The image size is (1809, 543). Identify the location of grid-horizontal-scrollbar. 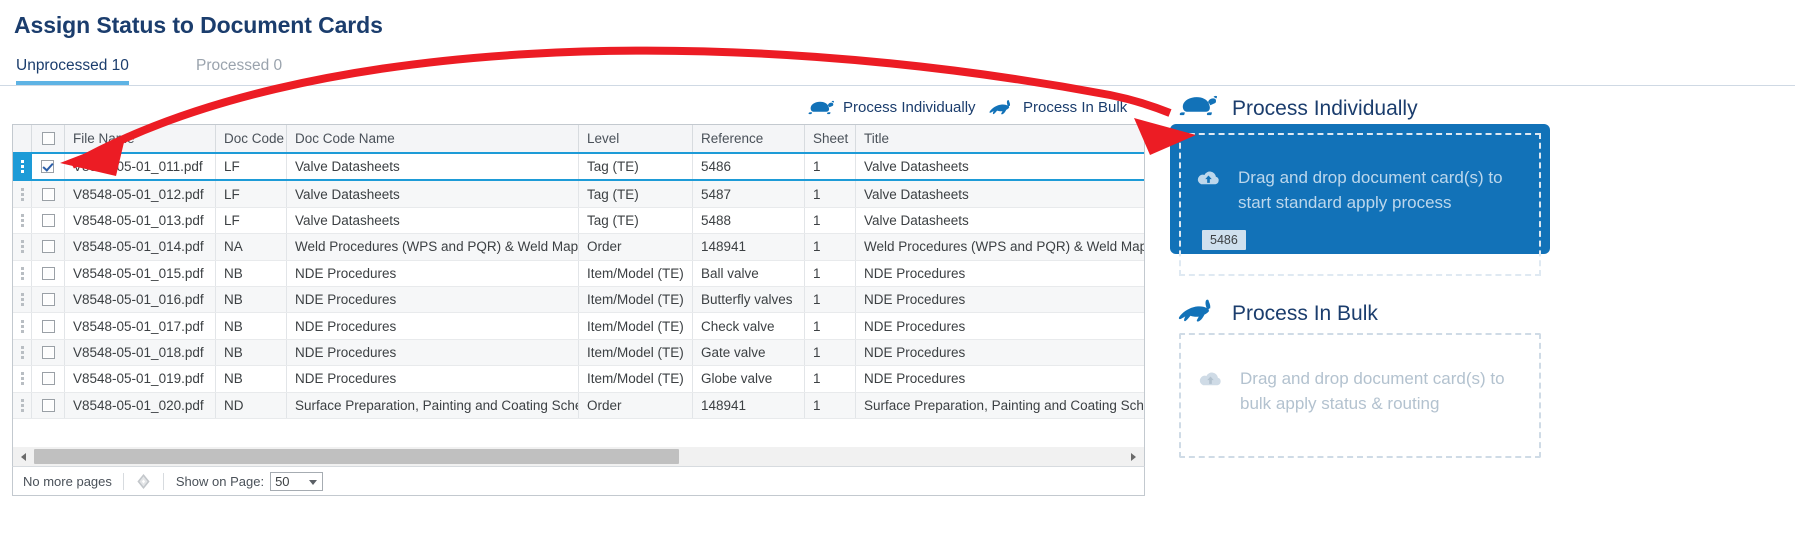
(578, 456).